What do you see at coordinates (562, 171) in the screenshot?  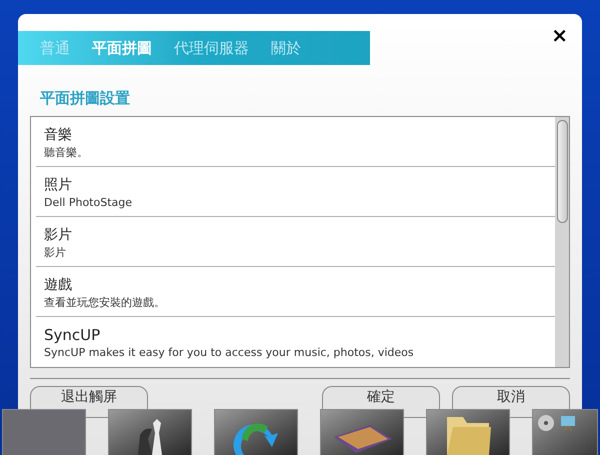 I see `scrollbar-thumb` at bounding box center [562, 171].